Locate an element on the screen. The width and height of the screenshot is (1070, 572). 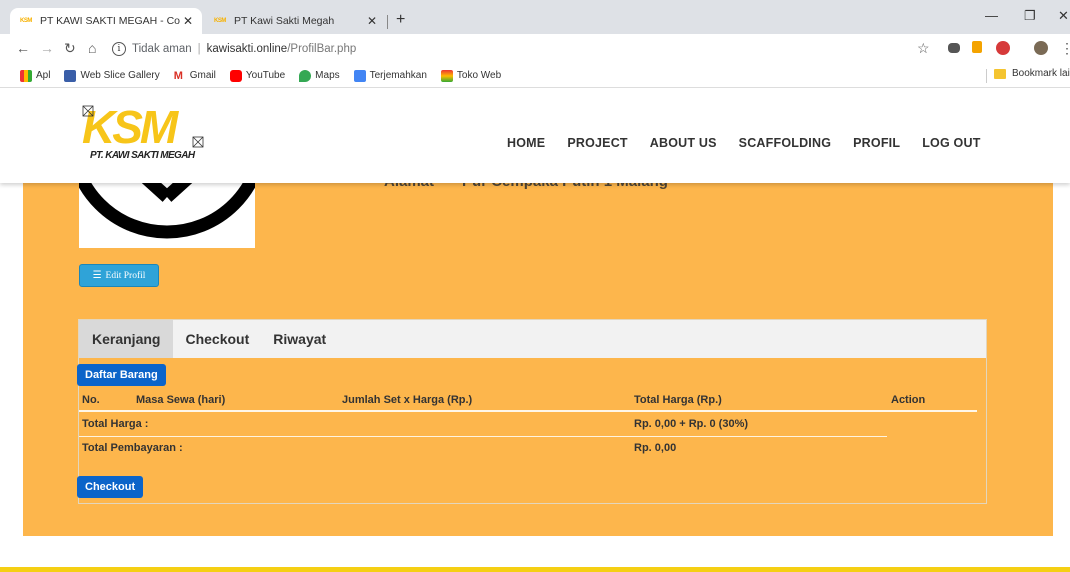
new-tab-button: + is located at coordinates (400, 20).